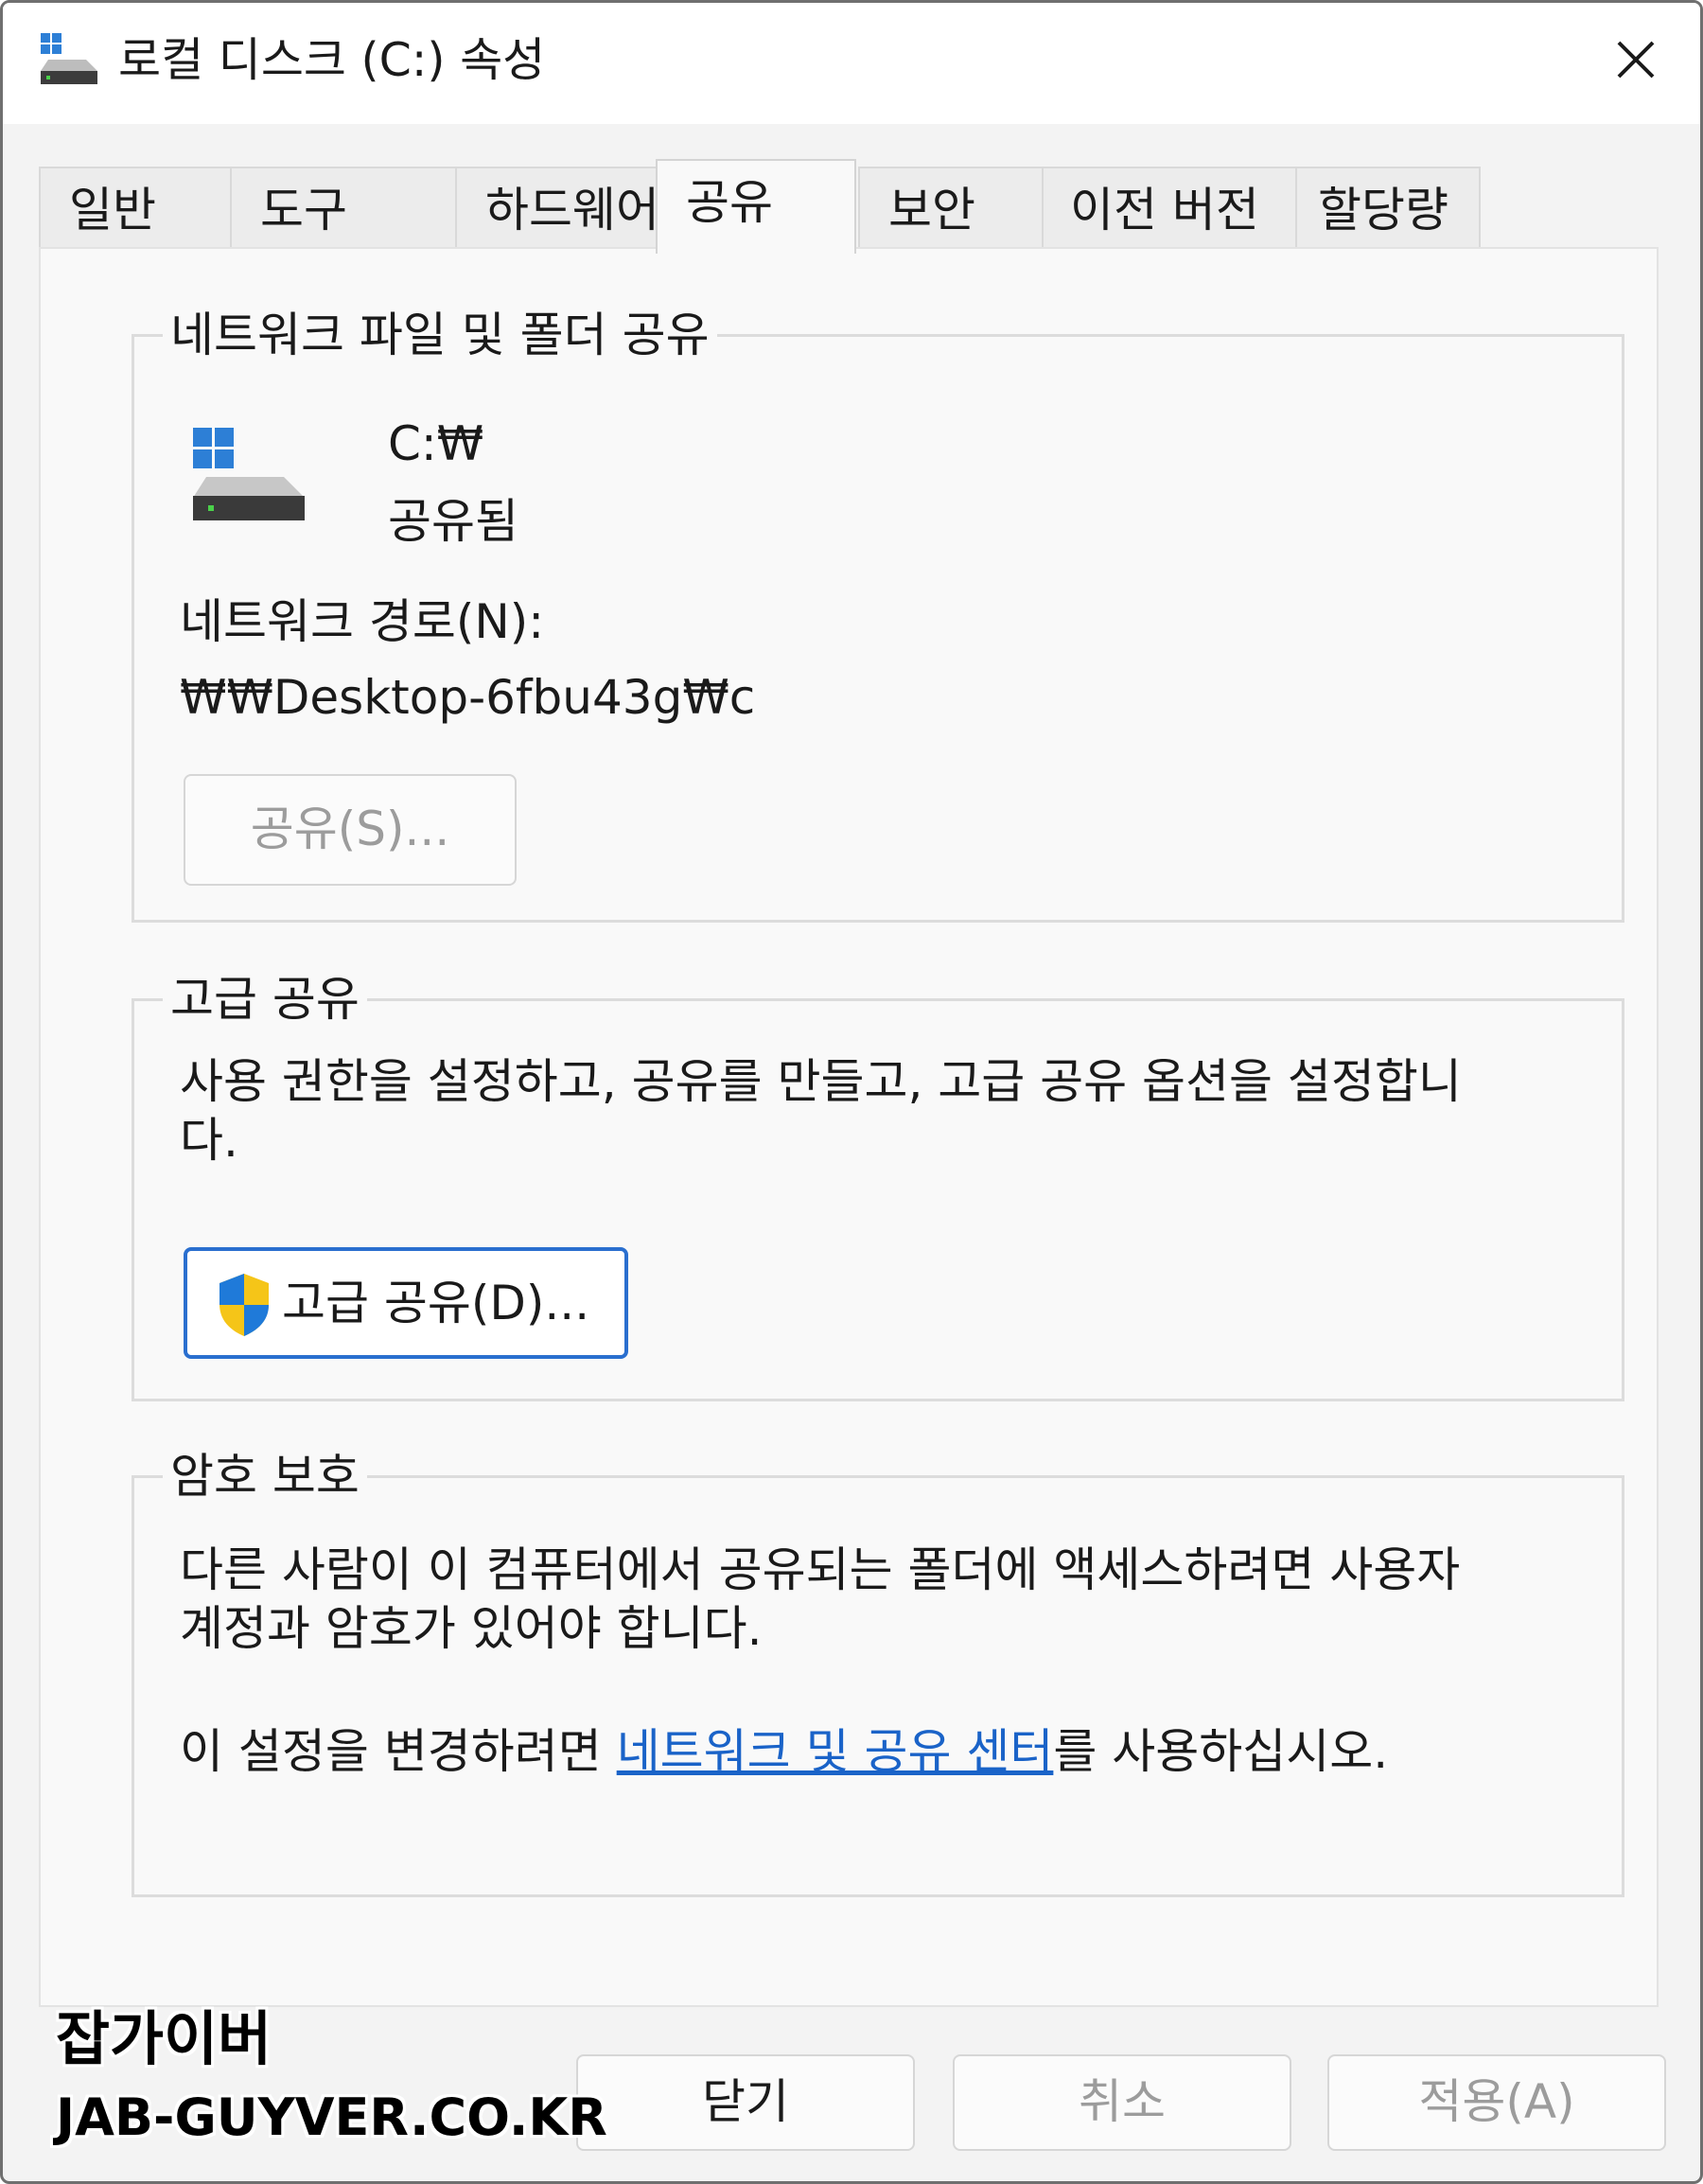 The height and width of the screenshot is (2184, 1703). What do you see at coordinates (331, 2117) in the screenshot?
I see `watermark-site: JAB-GUYVER.CO.KR` at bounding box center [331, 2117].